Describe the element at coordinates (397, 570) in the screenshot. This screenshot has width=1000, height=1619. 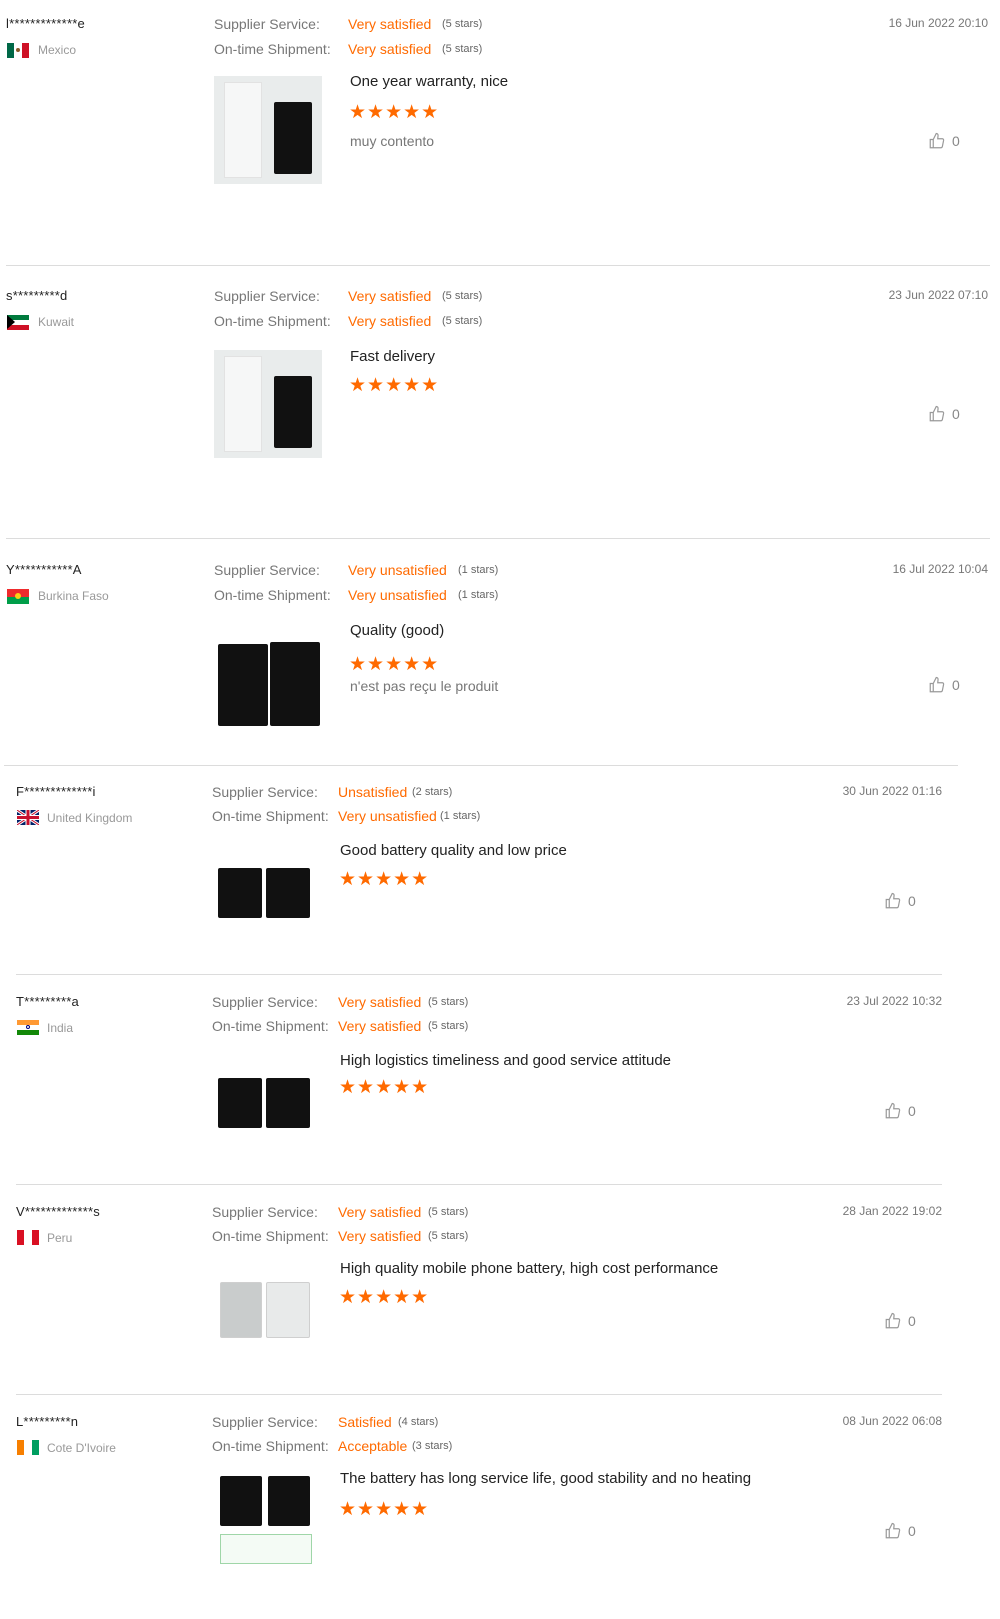
I see `supplier-service-value: Very unsatisfied` at that location.